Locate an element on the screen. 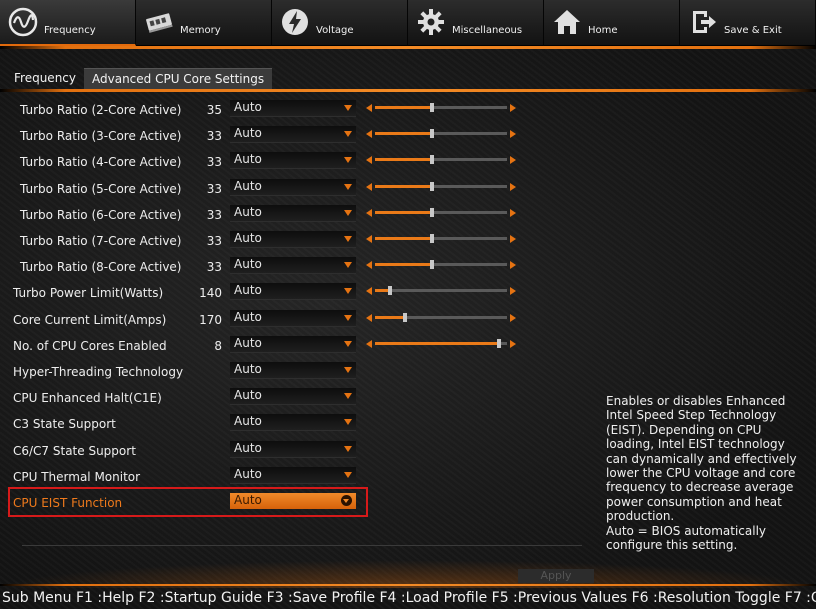  subtab-frequency: Frequency is located at coordinates (45, 79).